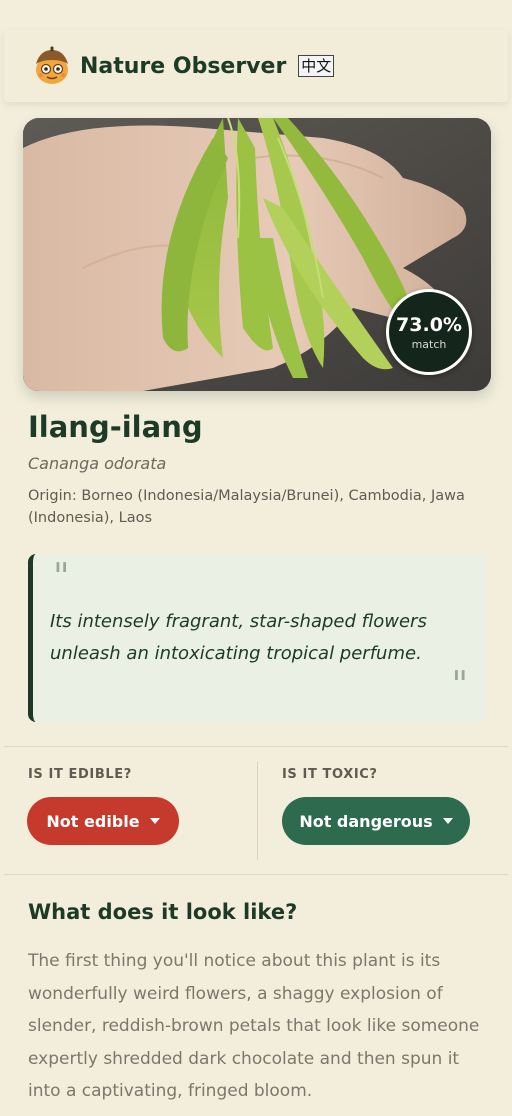 The height and width of the screenshot is (1116, 512). Describe the element at coordinates (459, 685) in the screenshot. I see `close-quote-icon: "` at that location.